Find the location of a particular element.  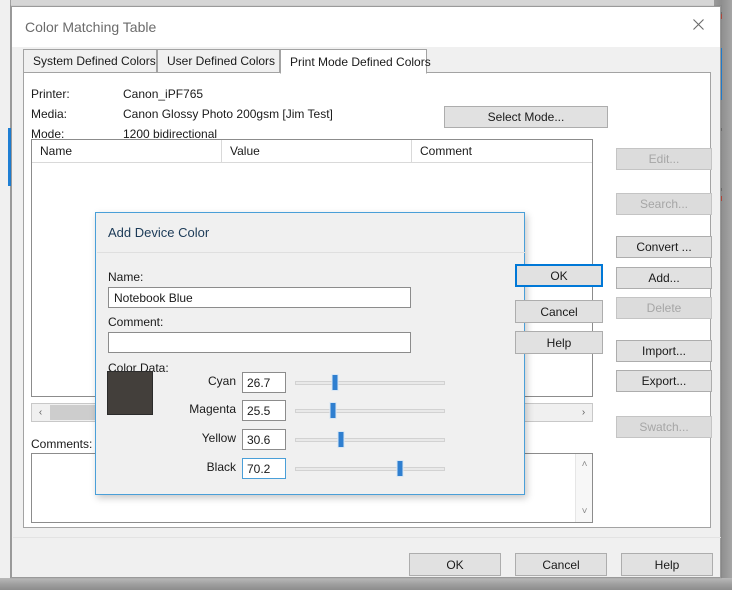

comment-input is located at coordinates (259, 342).